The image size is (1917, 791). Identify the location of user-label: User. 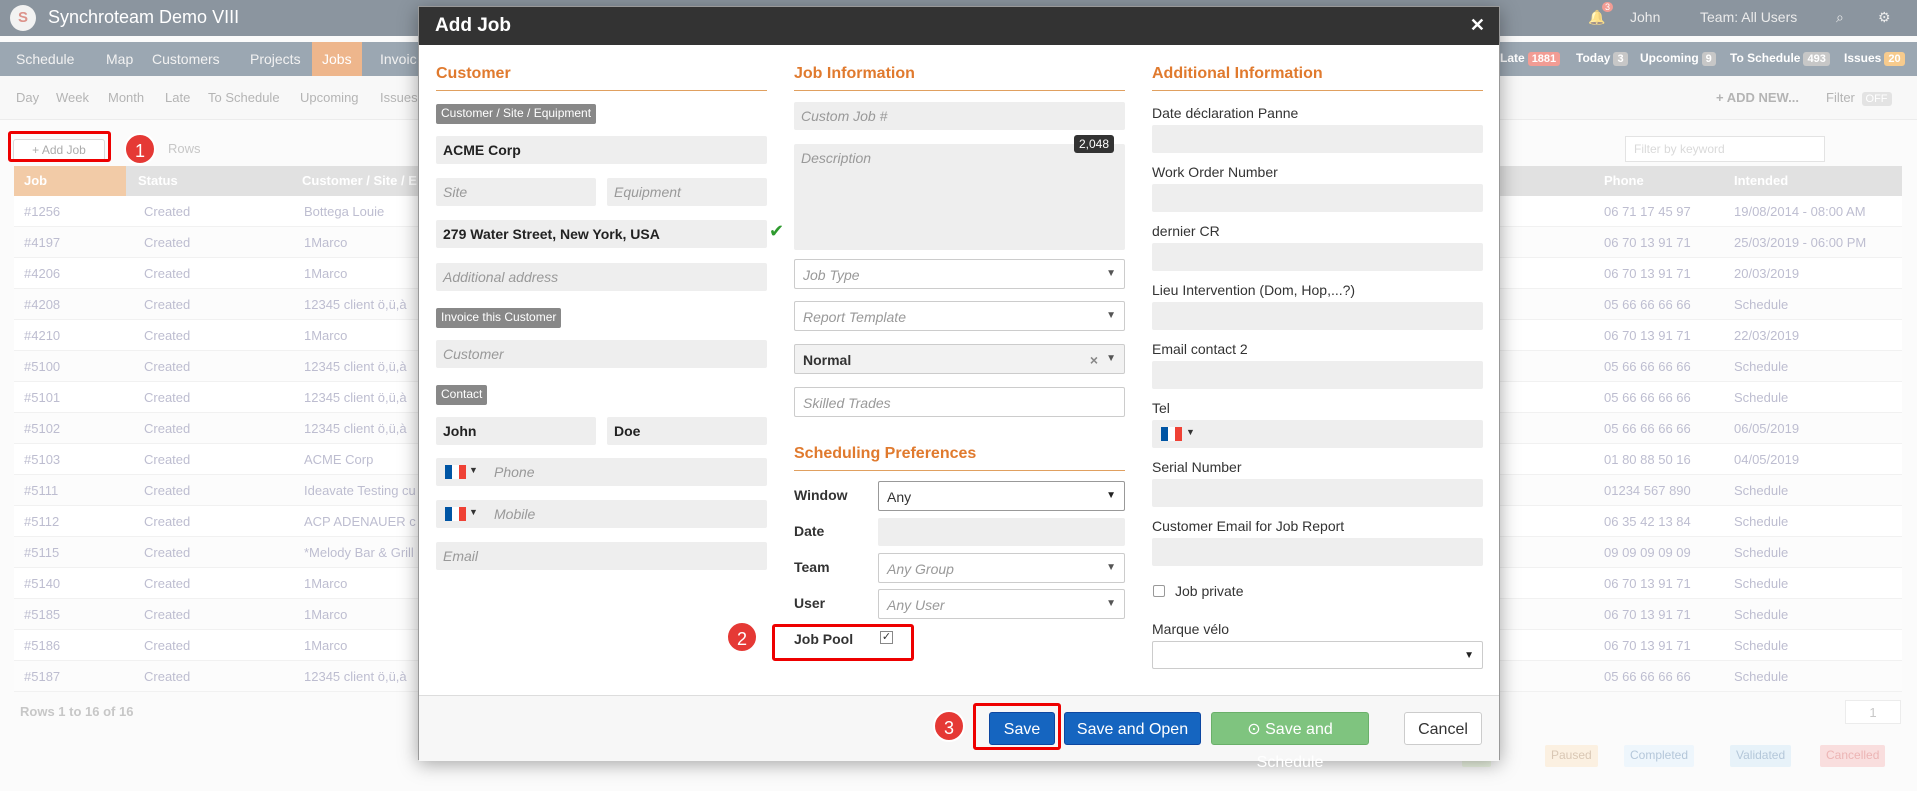
(810, 603).